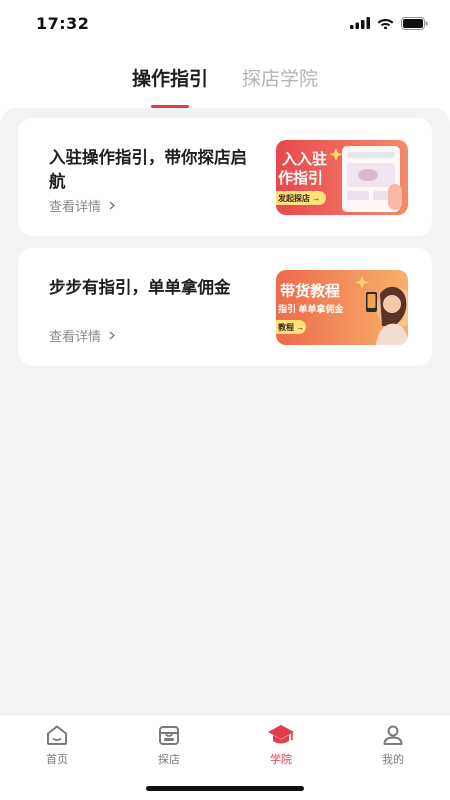 The image size is (450, 800). Describe the element at coordinates (281, 734) in the screenshot. I see `graduation-cap-icon` at that location.